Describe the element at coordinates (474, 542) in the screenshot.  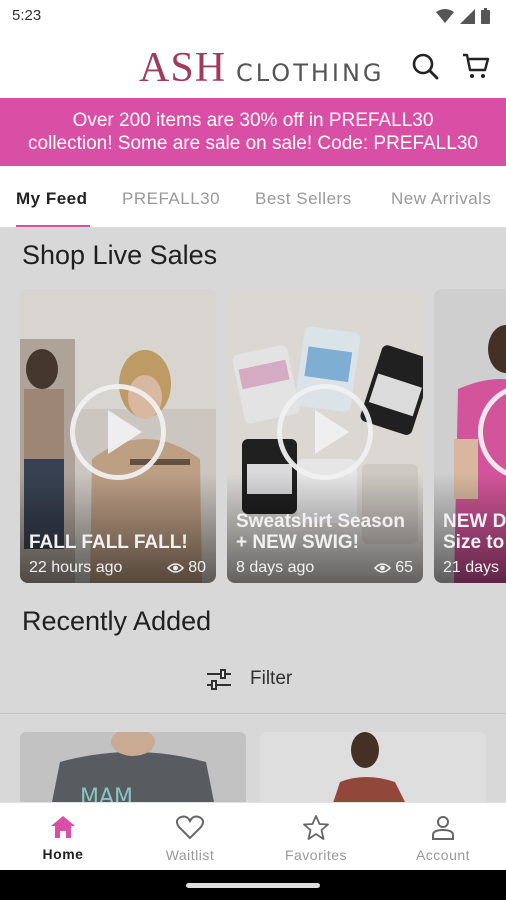
I see `card-title-line-2: Size to` at that location.